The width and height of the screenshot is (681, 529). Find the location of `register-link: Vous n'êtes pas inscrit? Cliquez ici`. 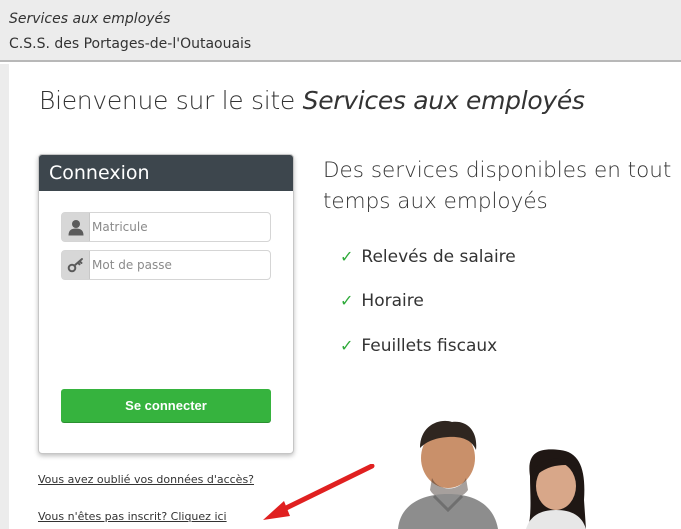

register-link: Vous n'êtes pas inscrit? Cliquez ici is located at coordinates (132, 516).